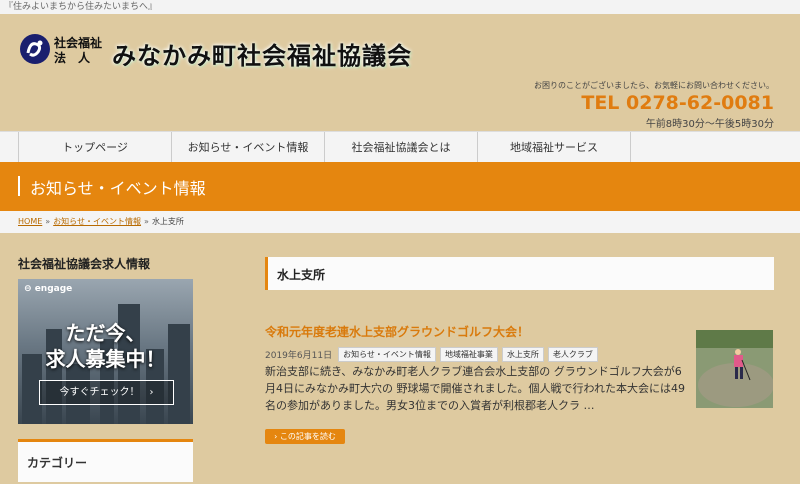 Image resolution: width=800 pixels, height=484 pixels. What do you see at coordinates (654, 85) in the screenshot?
I see `contact-message: お困りのことがございましたら、お気軽にお問い合わせください。` at bounding box center [654, 85].